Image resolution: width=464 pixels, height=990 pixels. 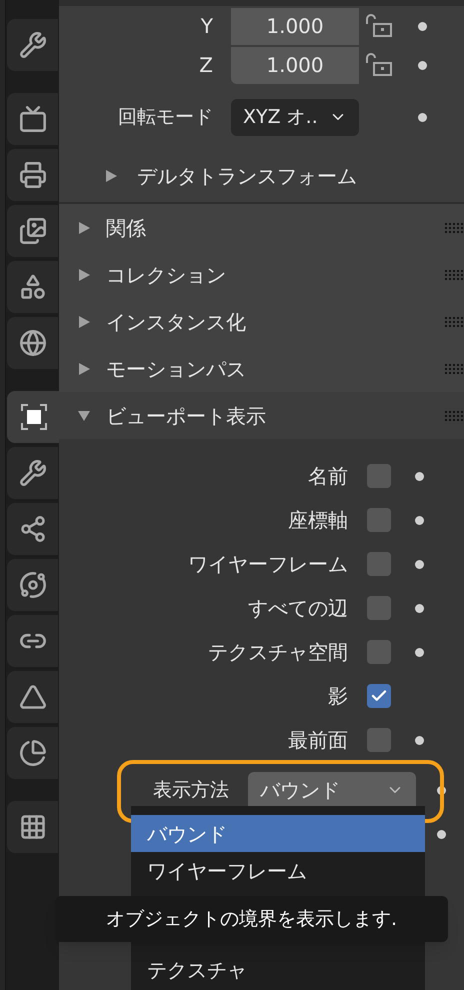 I want to click on panel-header: モーションパス, so click(x=261, y=368).